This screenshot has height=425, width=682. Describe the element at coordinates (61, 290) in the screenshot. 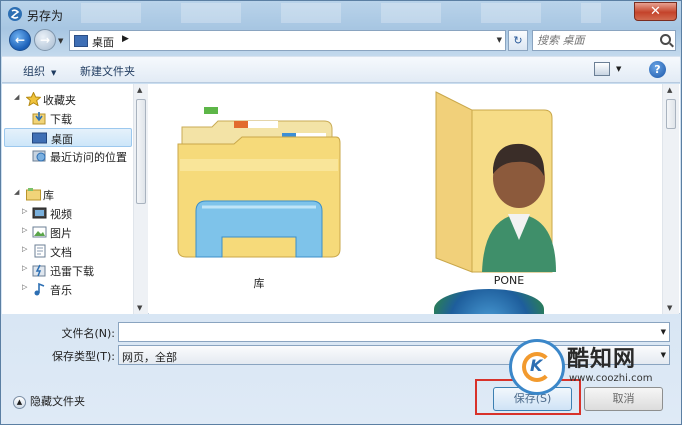

I see `sidebar-item-label: 音乐` at that location.